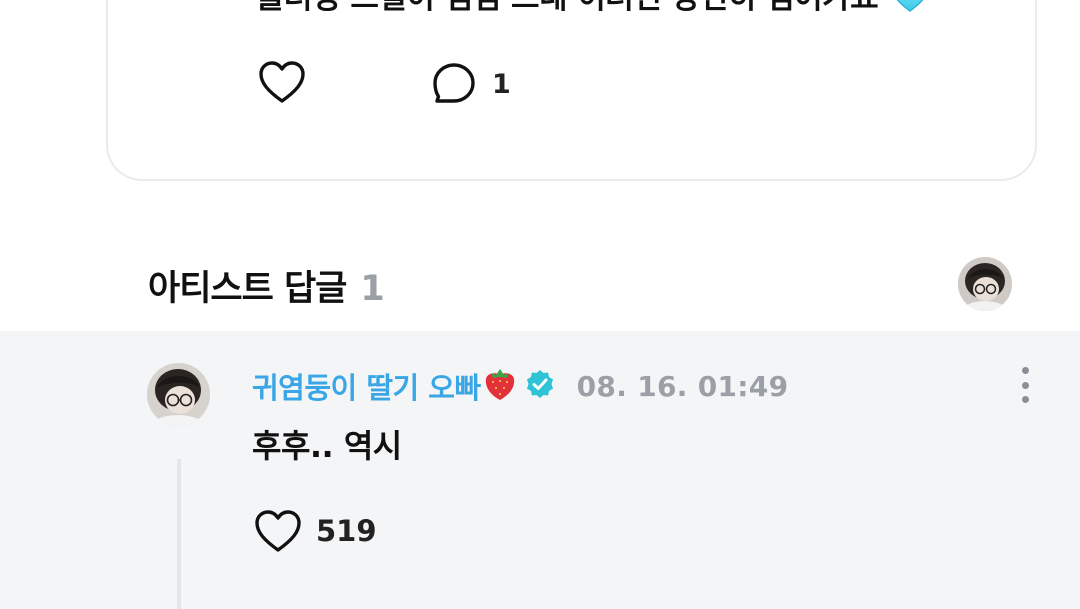  What do you see at coordinates (372, 289) in the screenshot?
I see `artist-replies-count: 1` at bounding box center [372, 289].